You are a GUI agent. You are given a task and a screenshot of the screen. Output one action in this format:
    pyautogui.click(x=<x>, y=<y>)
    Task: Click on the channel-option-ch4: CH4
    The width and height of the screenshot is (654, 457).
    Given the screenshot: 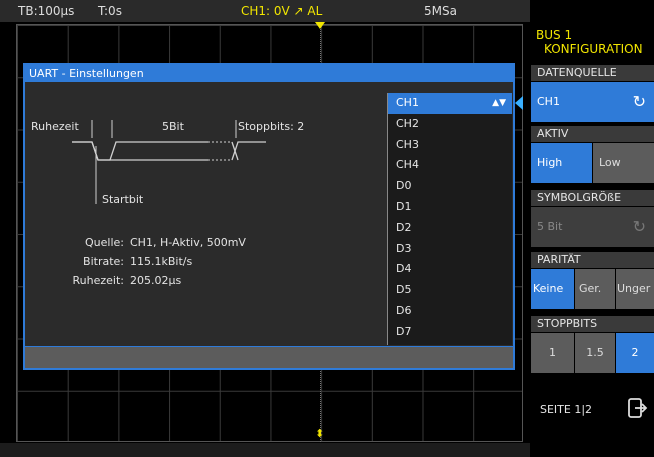 What is the action you would take?
    pyautogui.click(x=450, y=165)
    